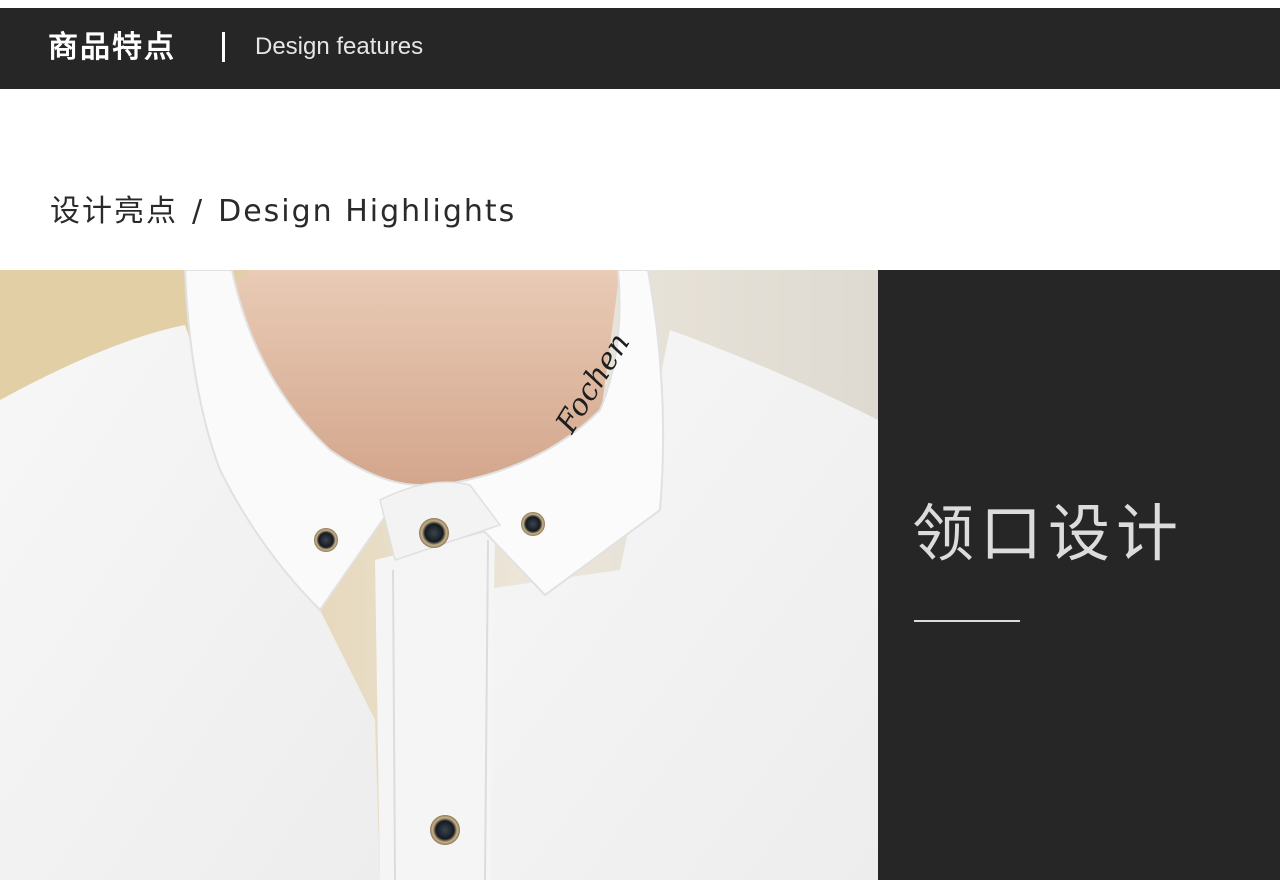  I want to click on bottom-margin, so click(640, 885).